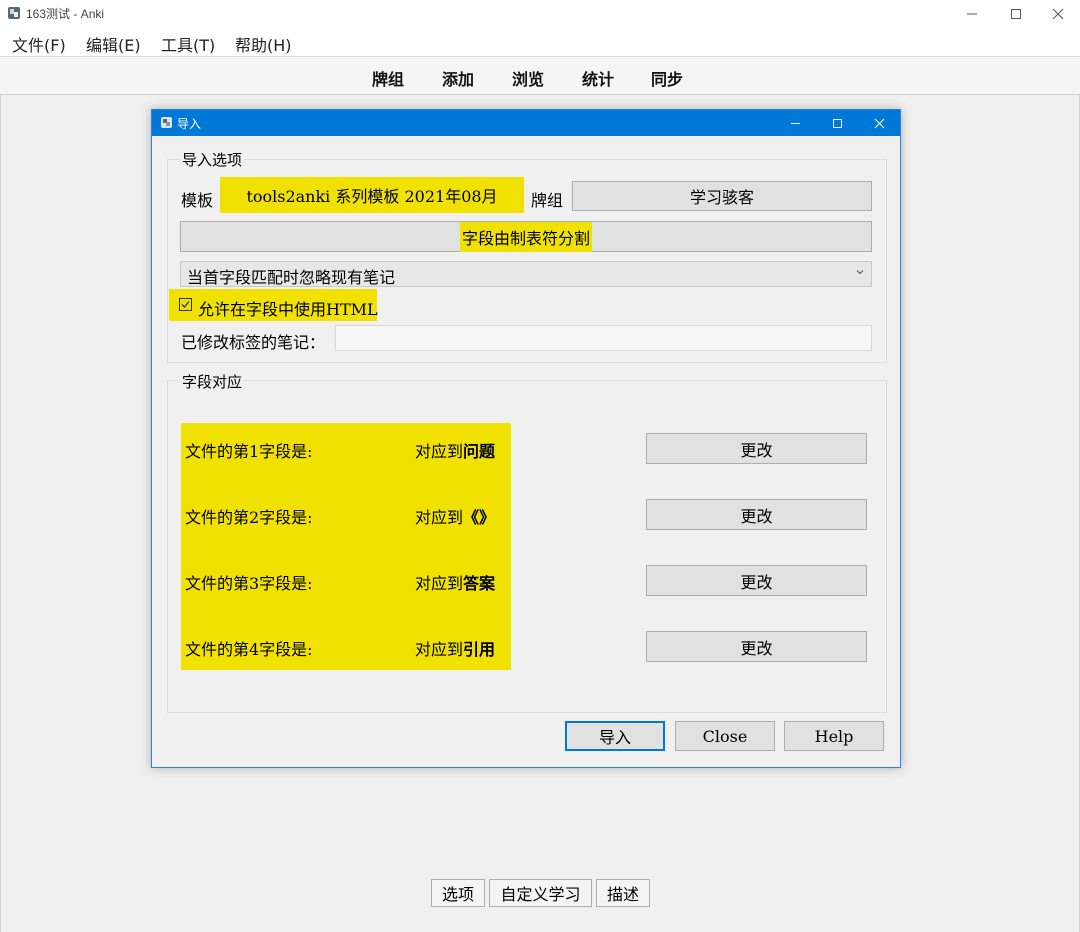 The image size is (1080, 932). I want to click on mapping-source-1: 文件的第1字段是:, so click(249, 451).